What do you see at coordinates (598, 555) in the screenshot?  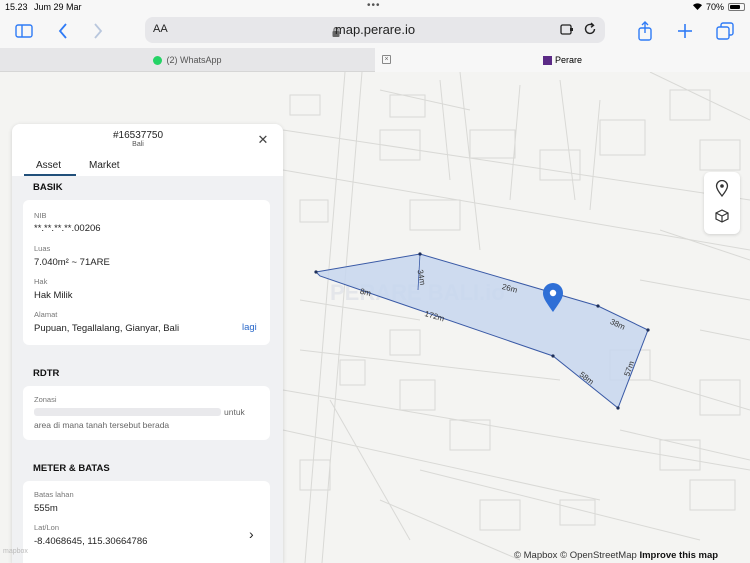 I see `osm-attribution-link: © OpenStreetMap` at bounding box center [598, 555].